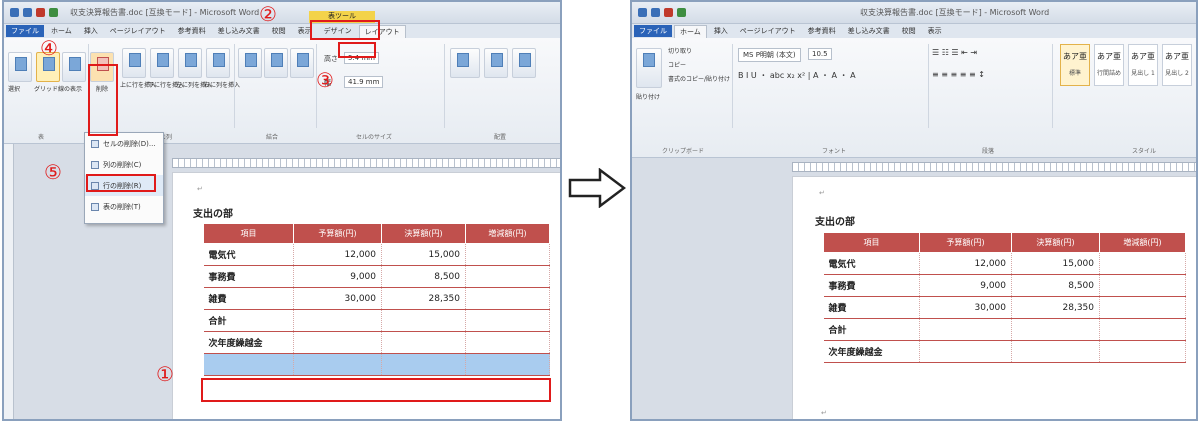 This screenshot has width=1200, height=423. What do you see at coordinates (954, 52) in the screenshot?
I see `list-buttons: ☰ ☷ ☰ ⇤ ⇥` at bounding box center [954, 52].